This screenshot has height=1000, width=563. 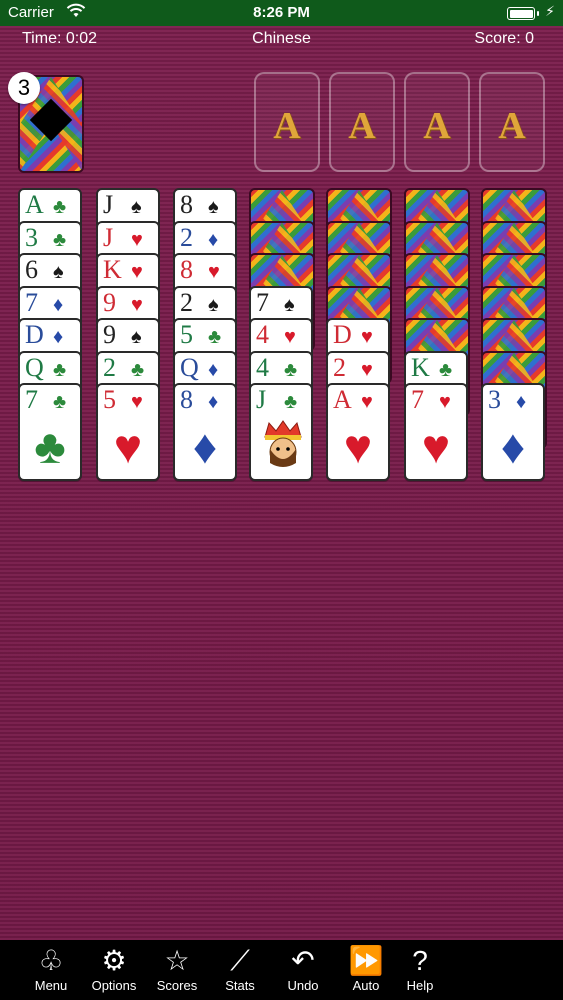 I want to click on menu-button: ♧ Menu, so click(x=51, y=971).